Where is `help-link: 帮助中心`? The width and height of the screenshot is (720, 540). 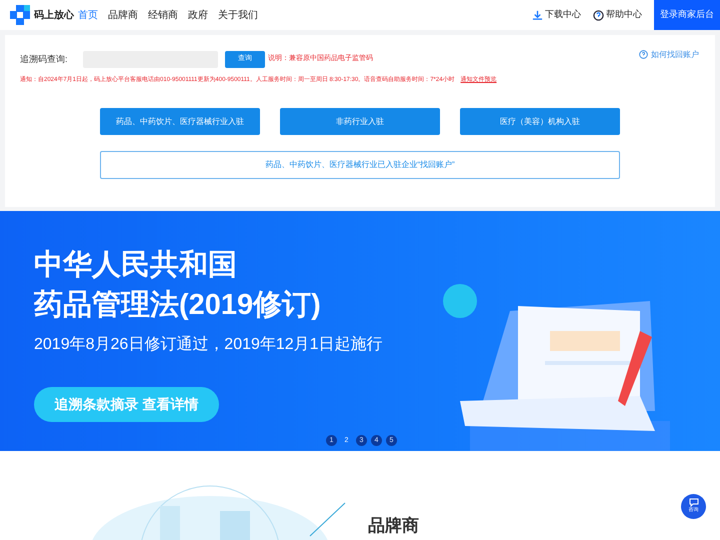 help-link: 帮助中心 is located at coordinates (617, 15).